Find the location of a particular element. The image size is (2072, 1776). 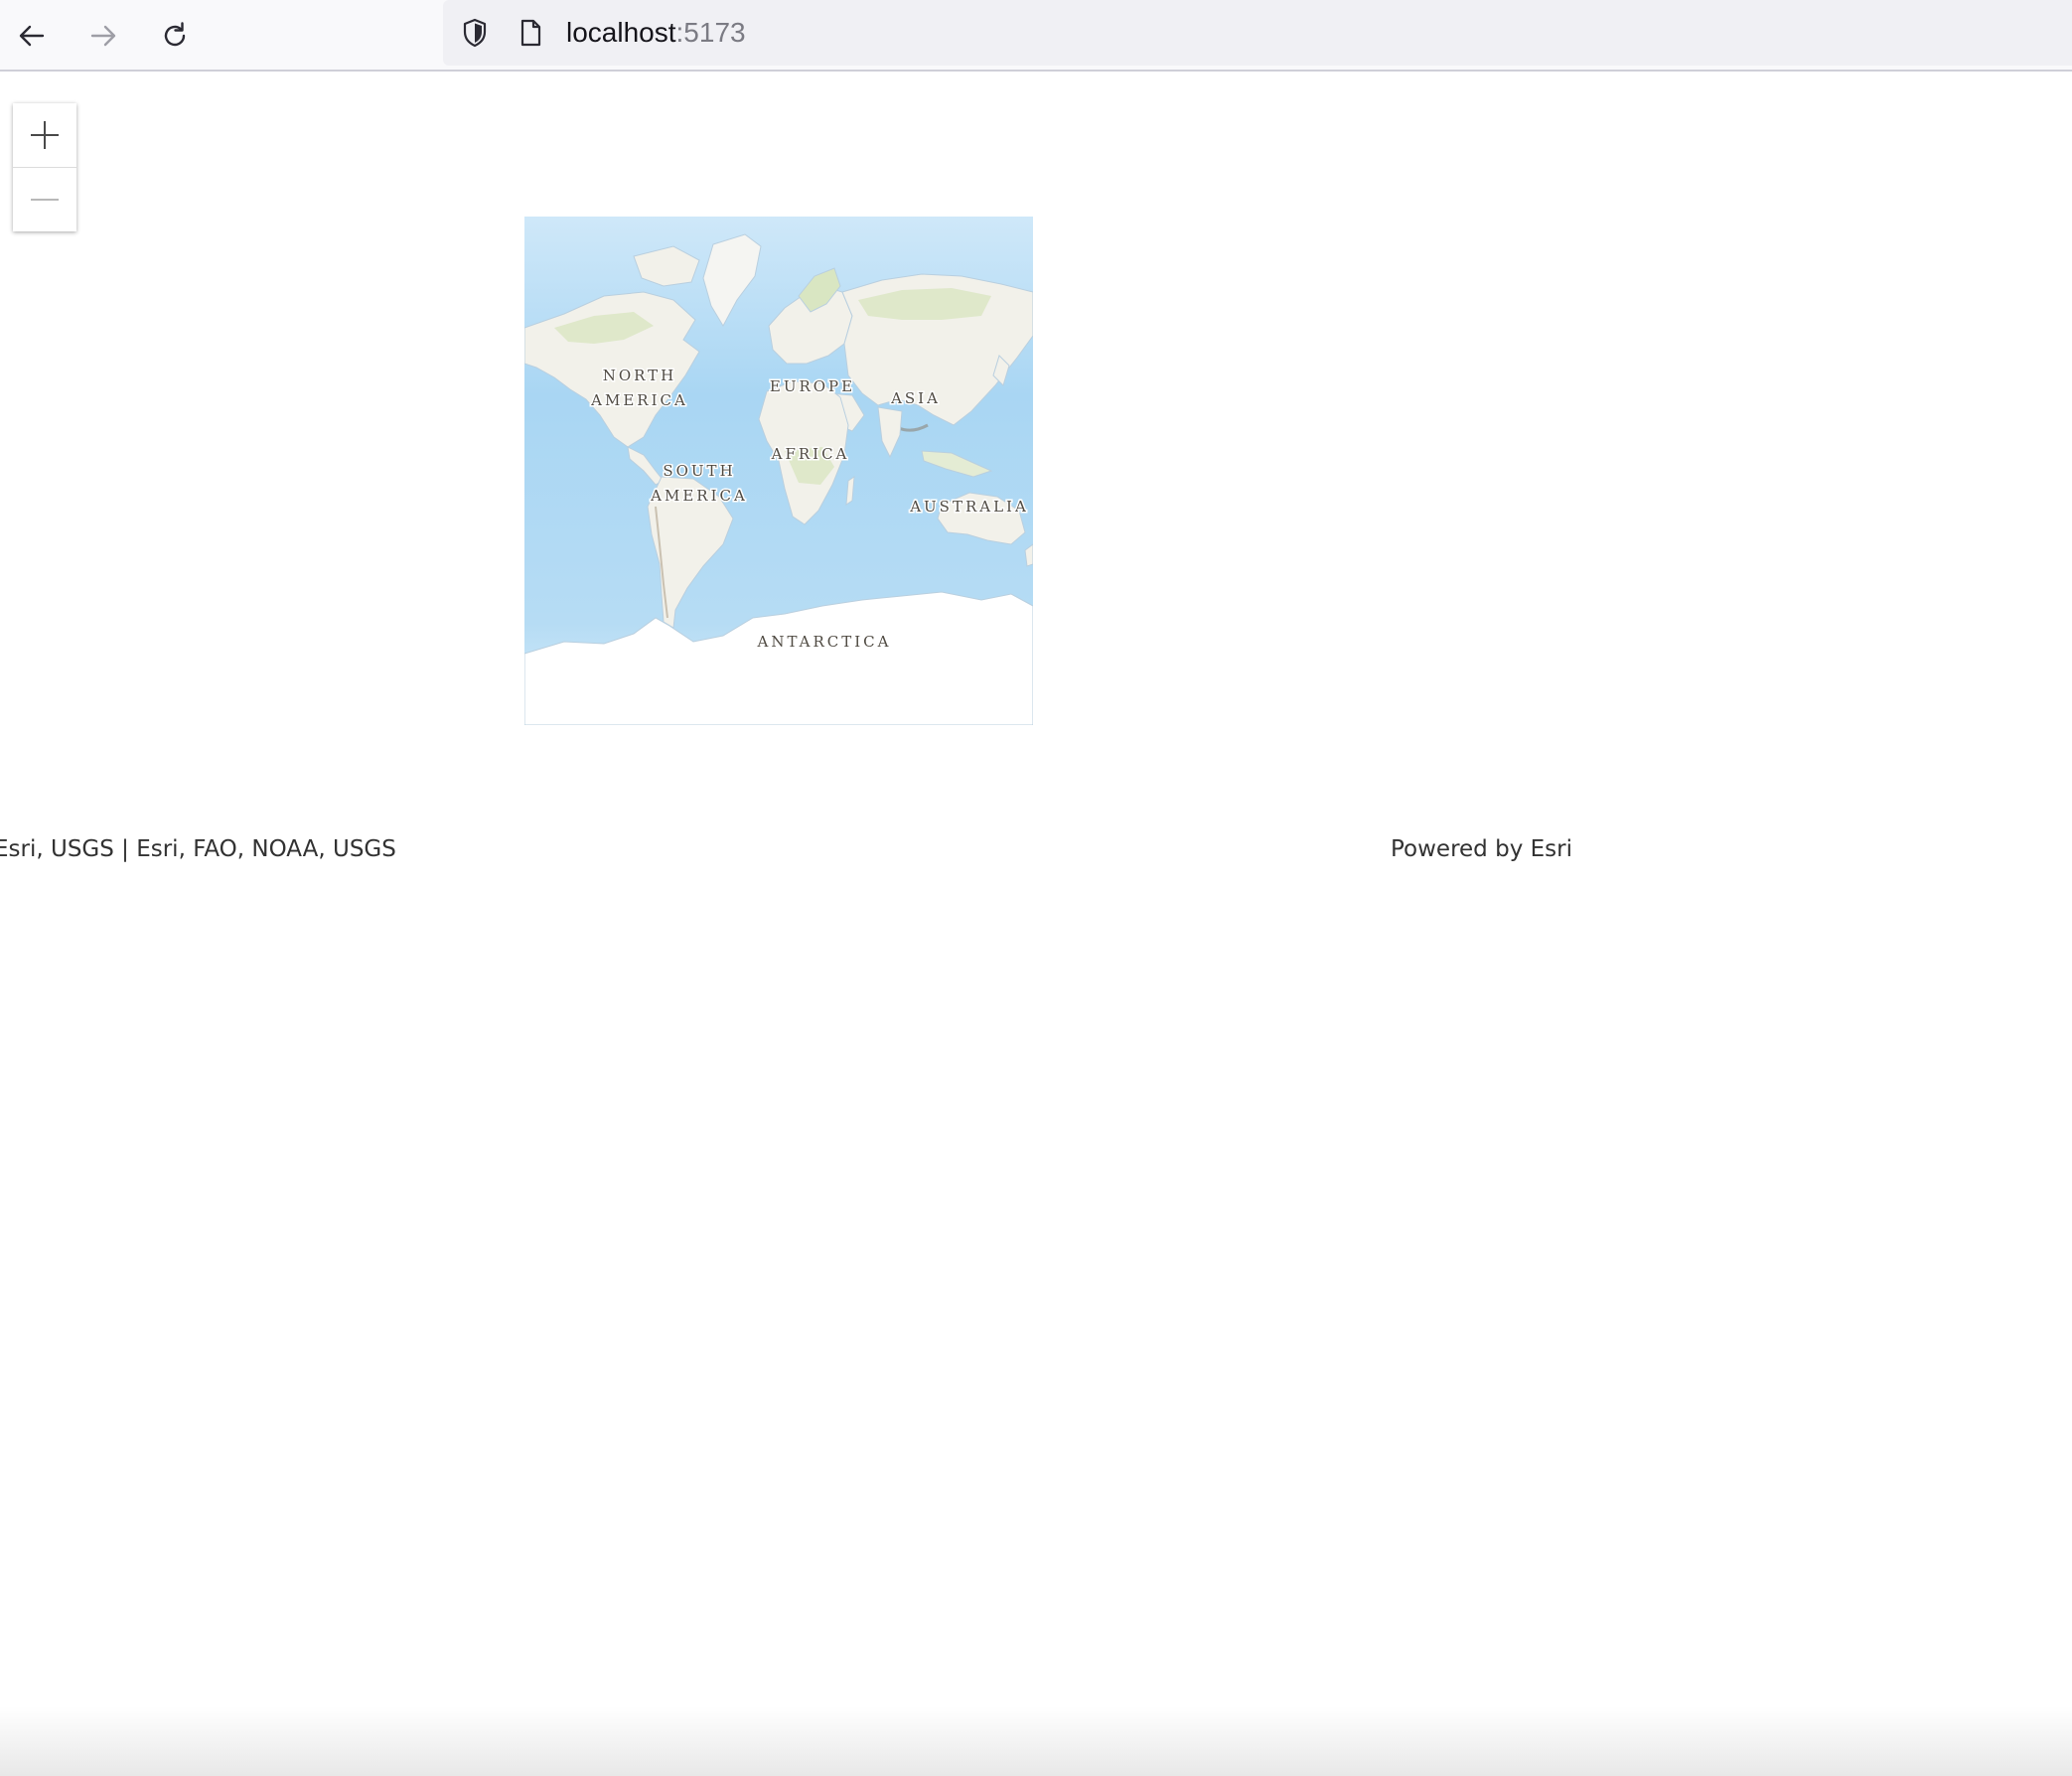

arrow-left-icon is located at coordinates (32, 36).